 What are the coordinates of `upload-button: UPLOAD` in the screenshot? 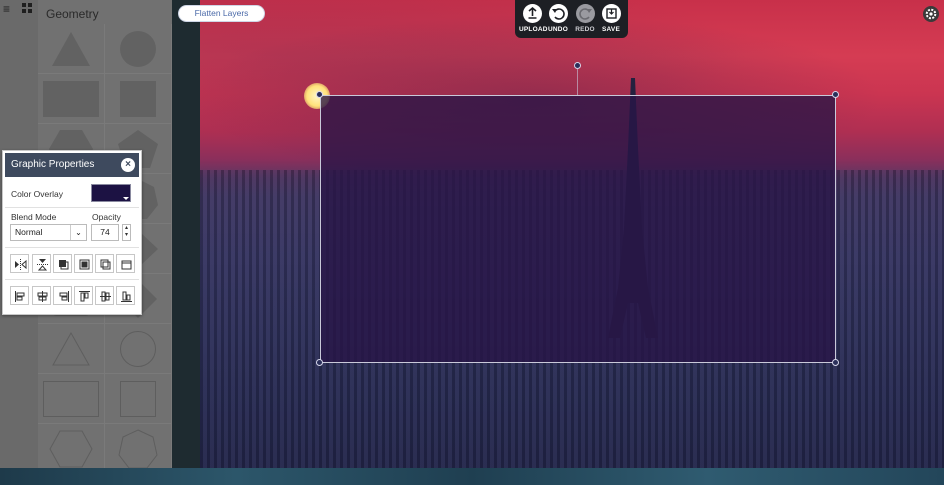 It's located at (533, 18).